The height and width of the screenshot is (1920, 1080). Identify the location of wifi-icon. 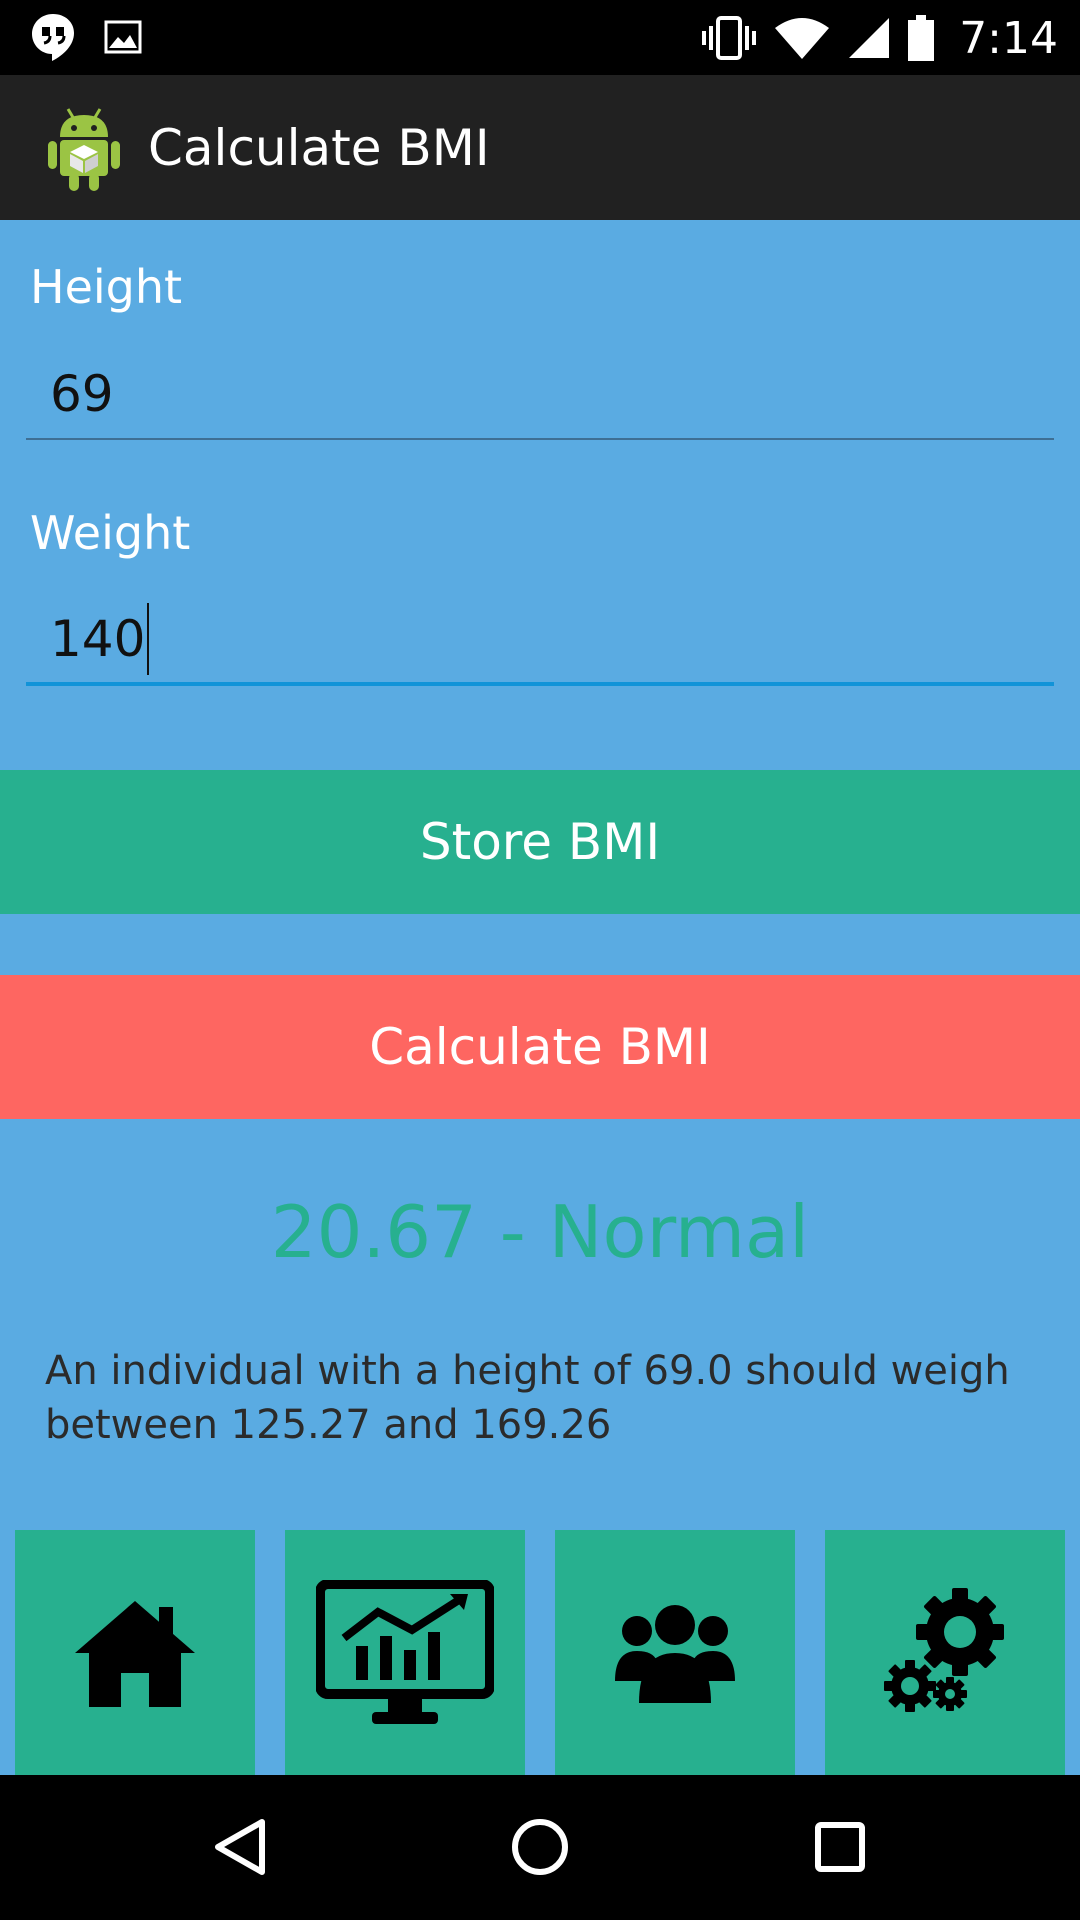
(802, 38).